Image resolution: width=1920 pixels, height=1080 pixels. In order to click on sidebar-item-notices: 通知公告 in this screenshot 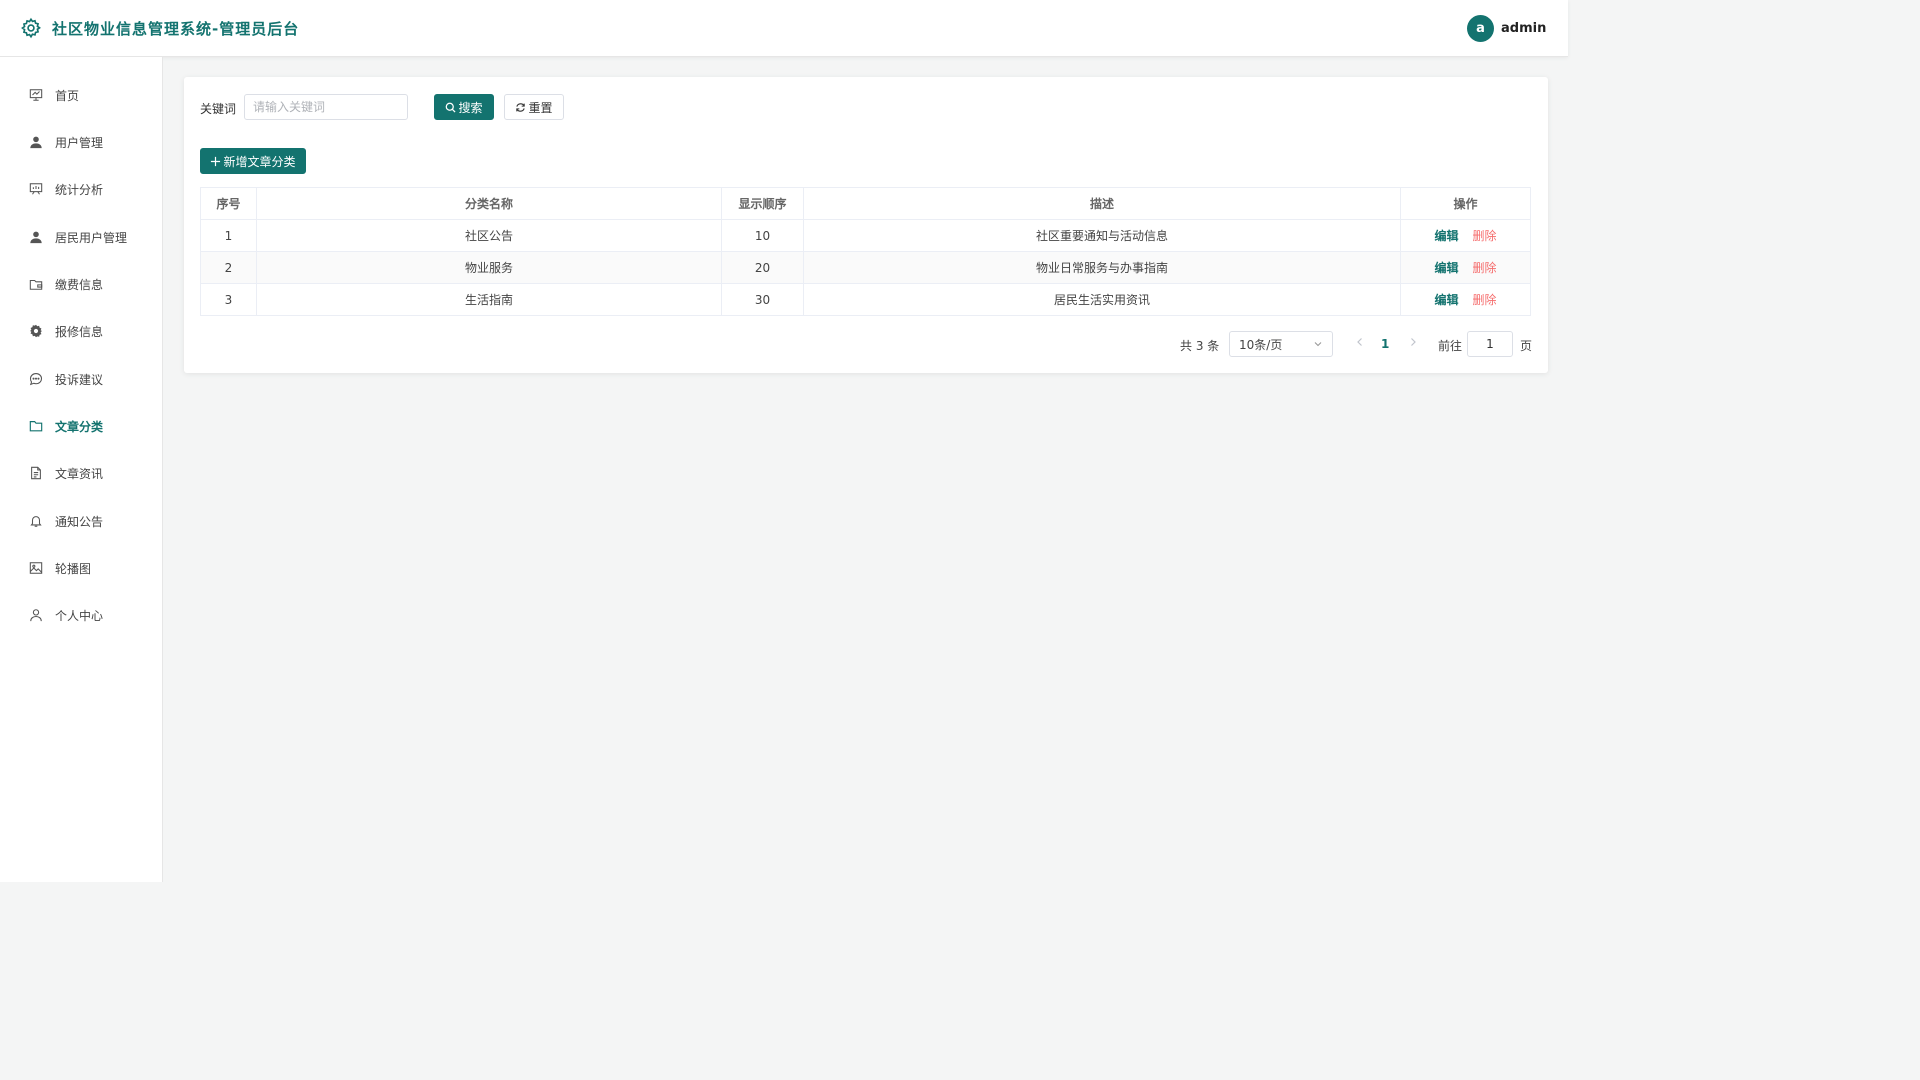, I will do `click(81, 521)`.